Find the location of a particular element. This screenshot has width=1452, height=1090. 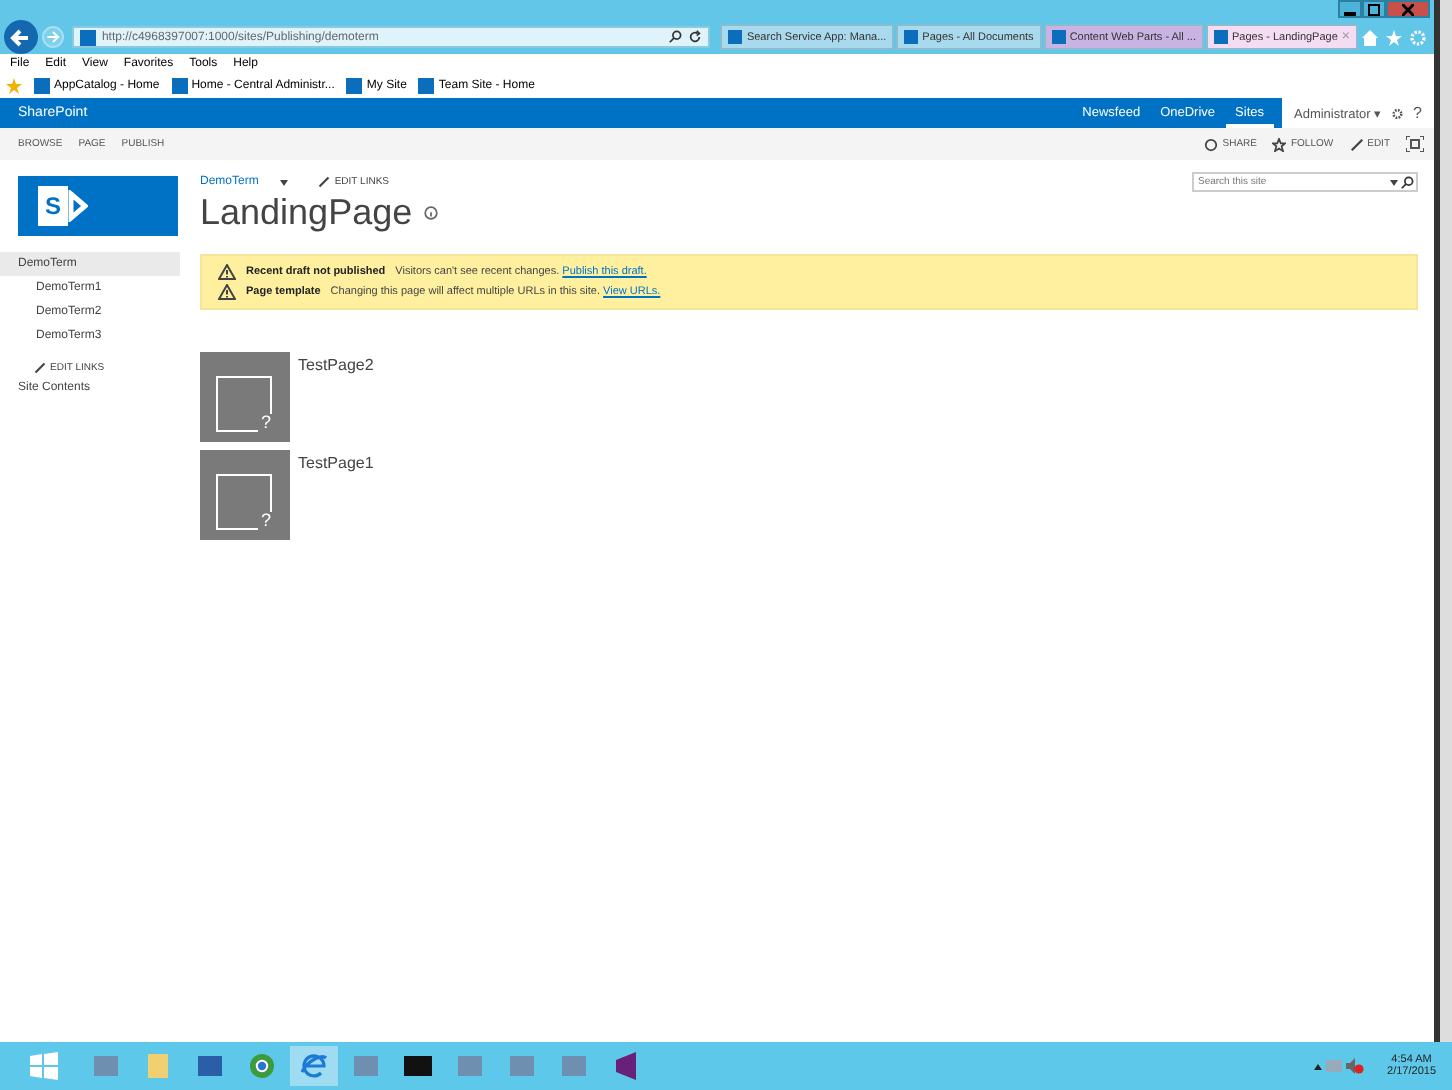

back-arrow-icon is located at coordinates (20, 37).